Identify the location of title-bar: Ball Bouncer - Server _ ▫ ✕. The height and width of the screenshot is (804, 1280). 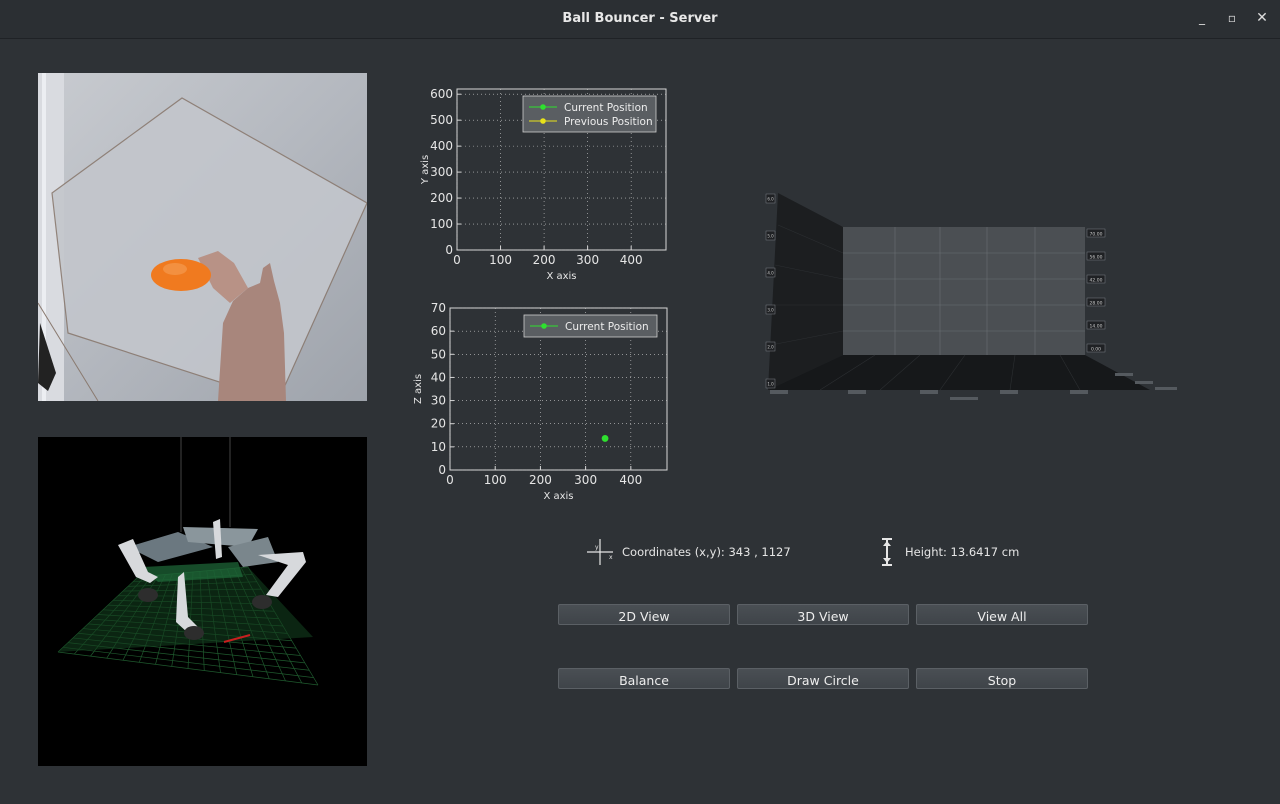
(640, 19).